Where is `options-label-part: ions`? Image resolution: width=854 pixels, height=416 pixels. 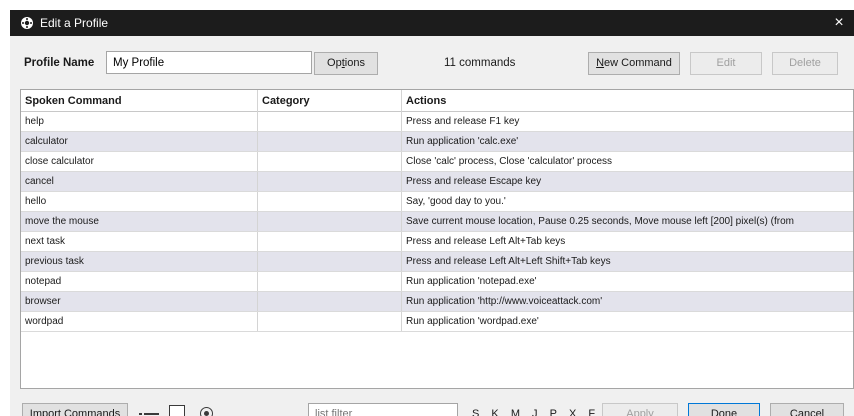
options-label-part: ions is located at coordinates (354, 63).